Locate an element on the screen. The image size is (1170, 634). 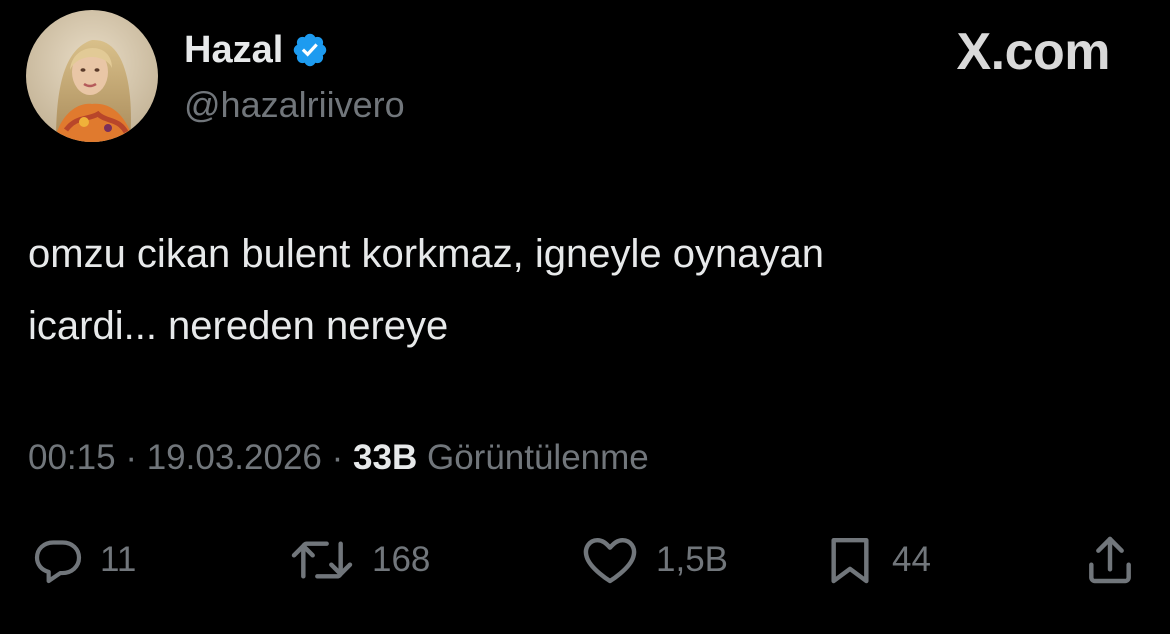
repost-button: 168 is located at coordinates (358, 560).